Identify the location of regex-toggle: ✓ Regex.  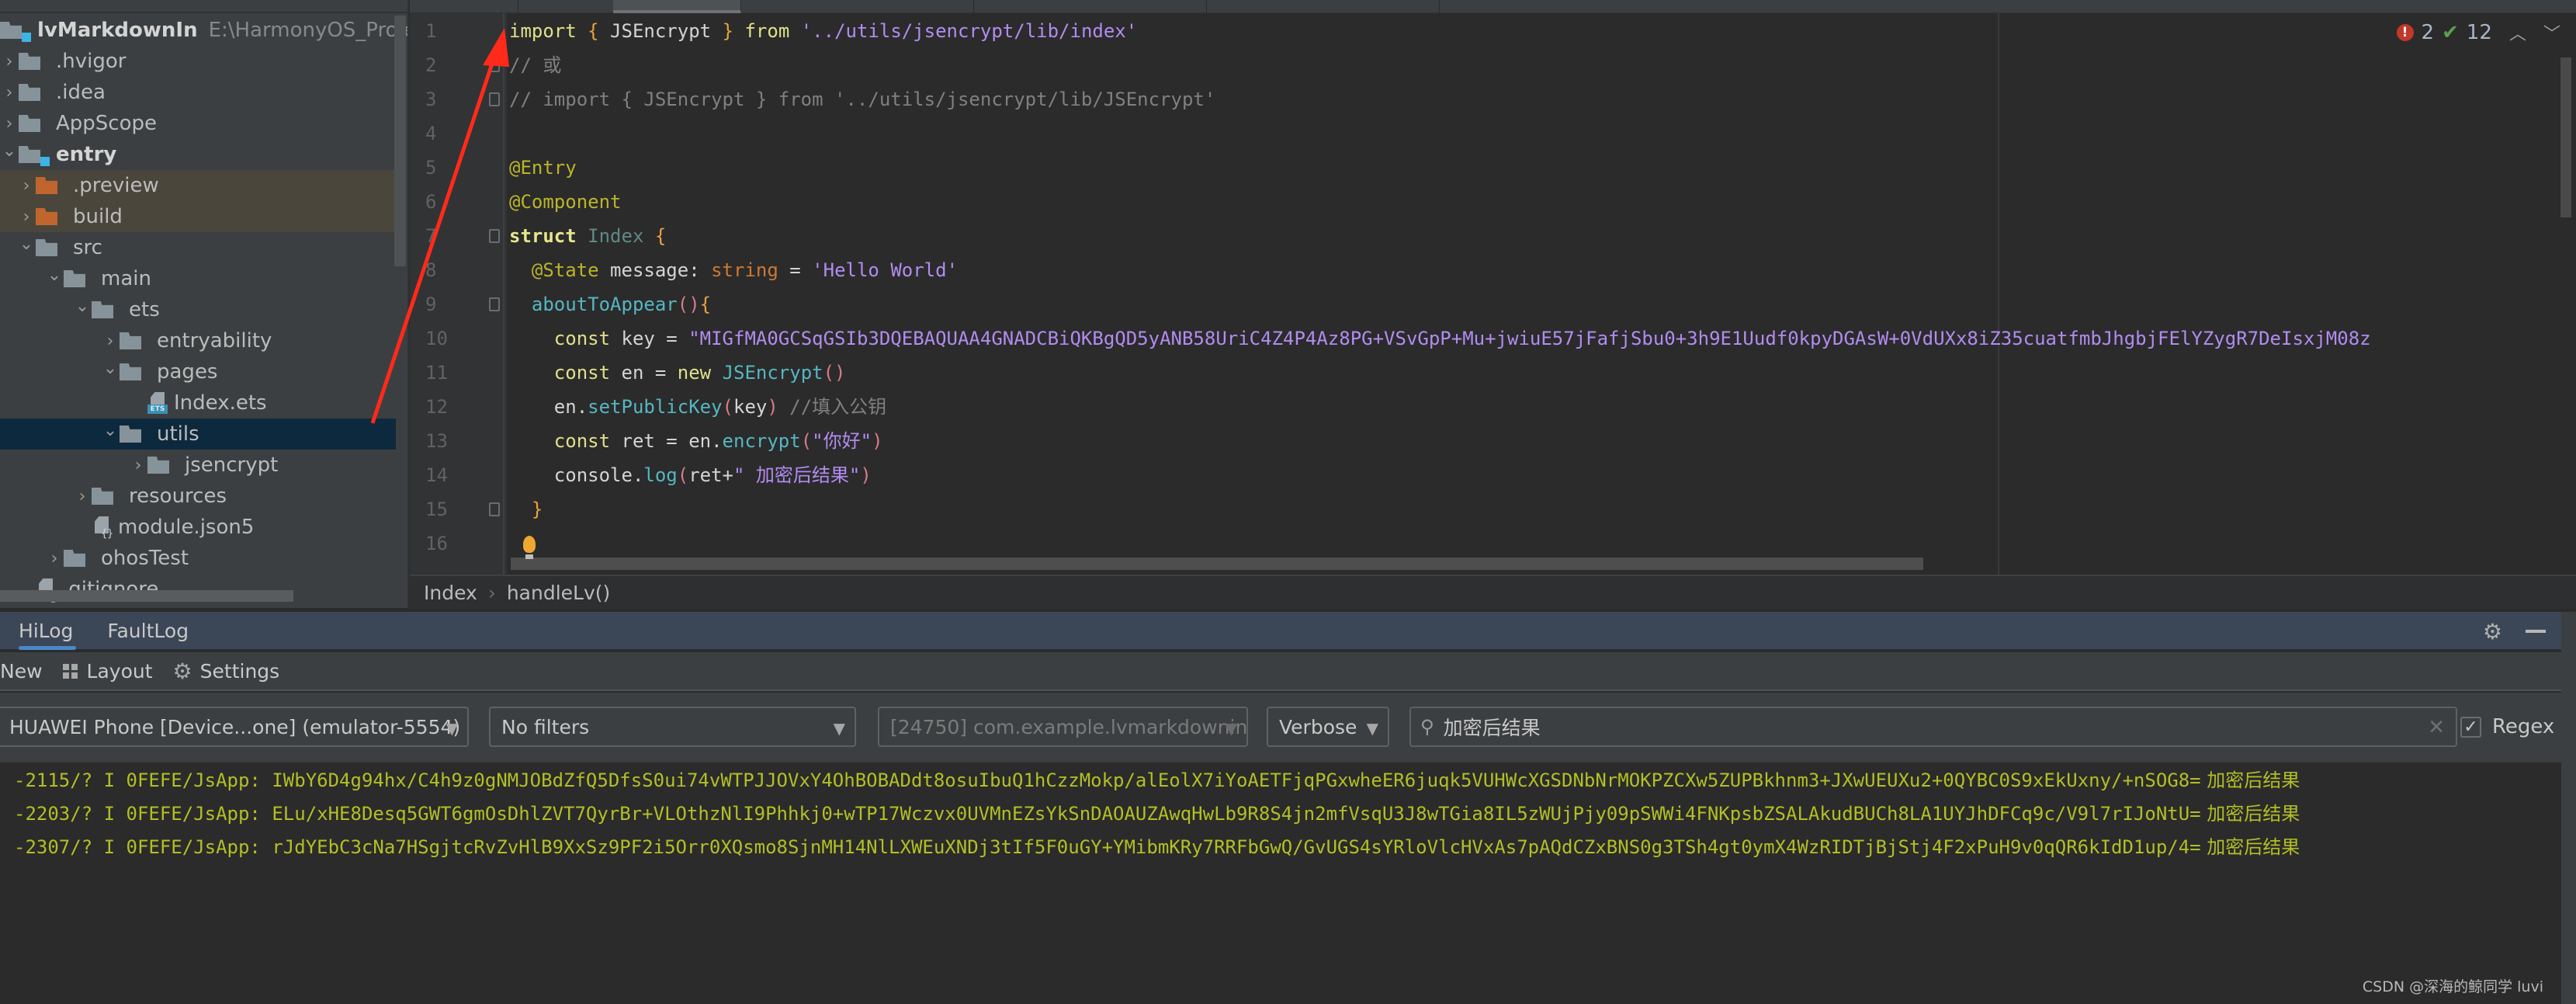
(2507, 727).